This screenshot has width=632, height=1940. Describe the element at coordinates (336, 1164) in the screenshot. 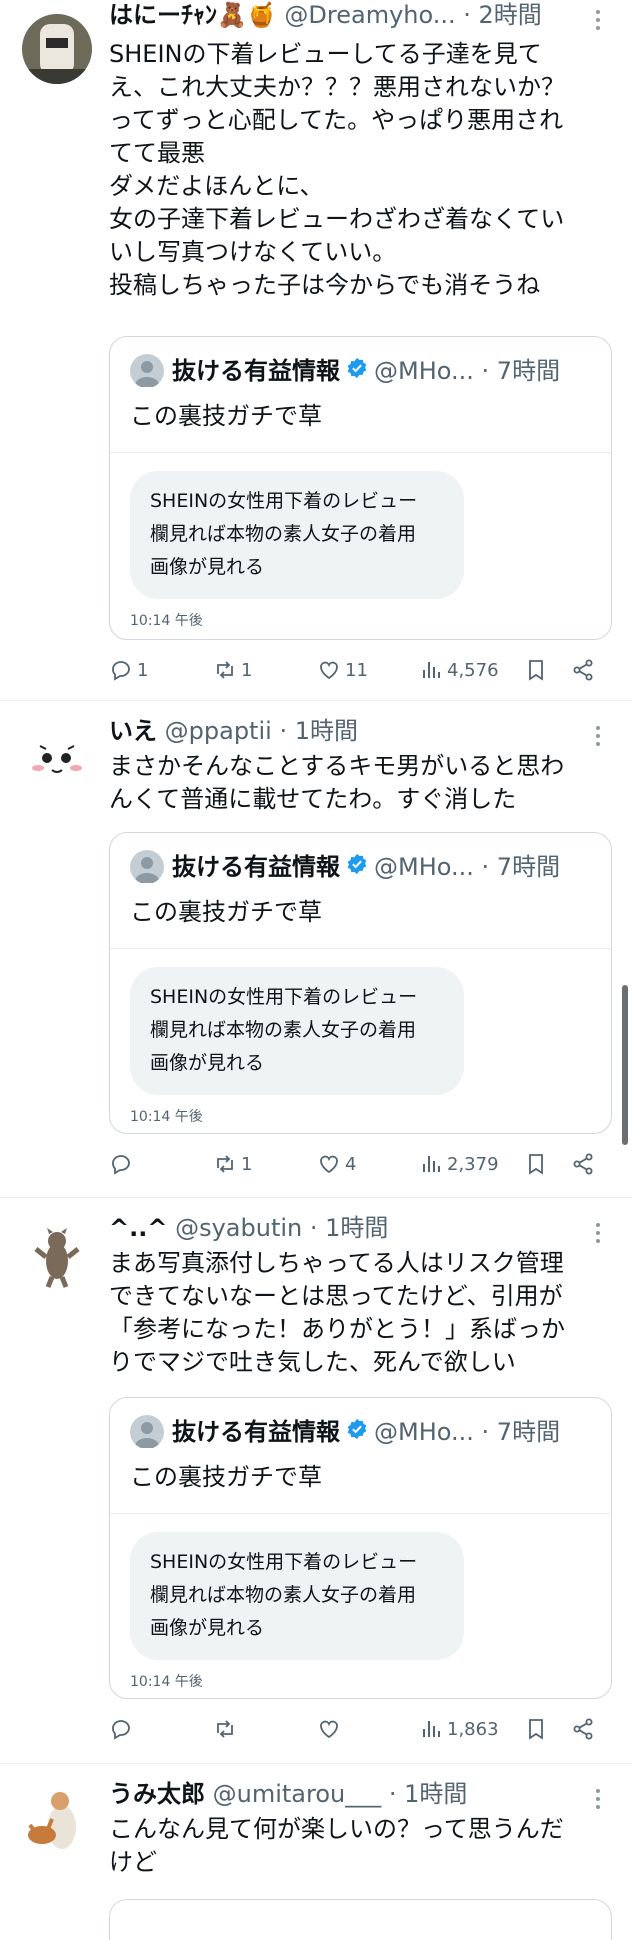

I see `like-button: 4` at that location.